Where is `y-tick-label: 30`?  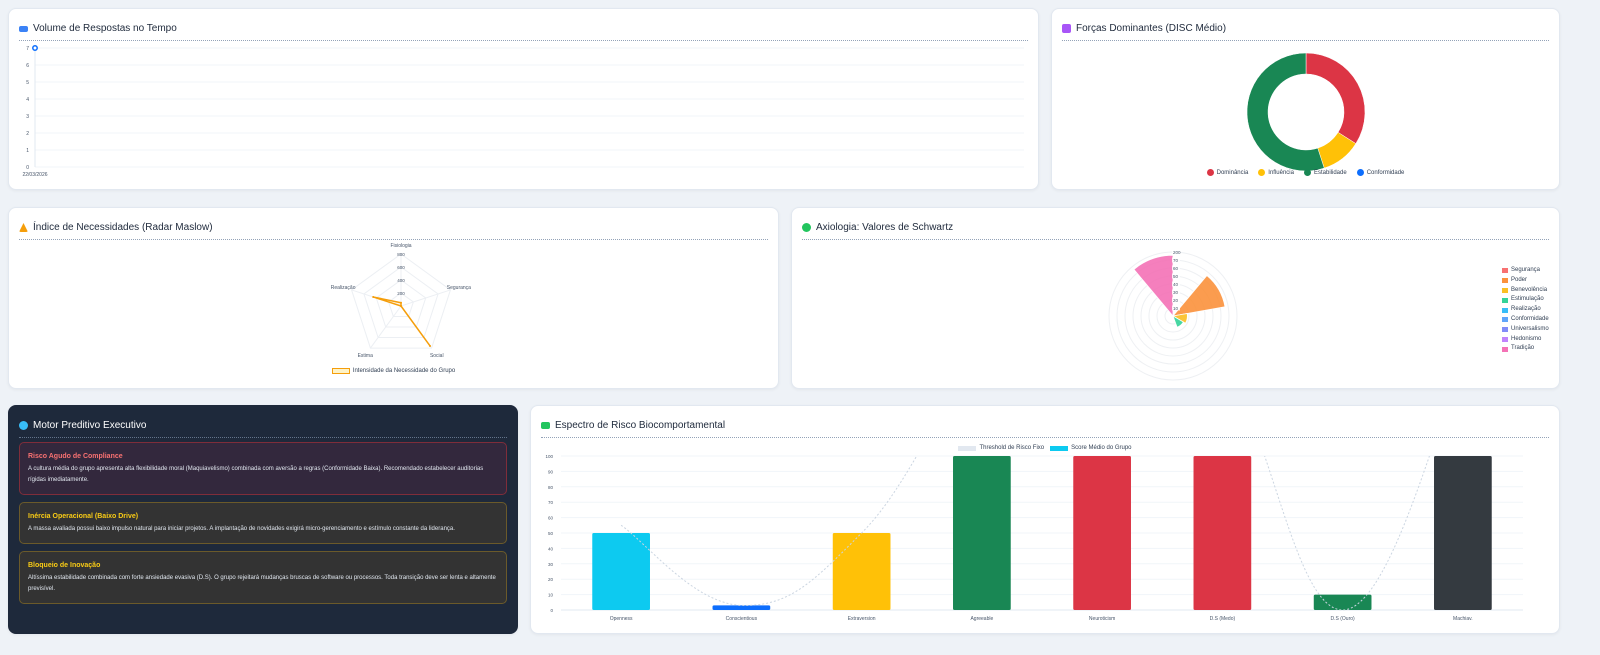 y-tick-label: 30 is located at coordinates (551, 564).